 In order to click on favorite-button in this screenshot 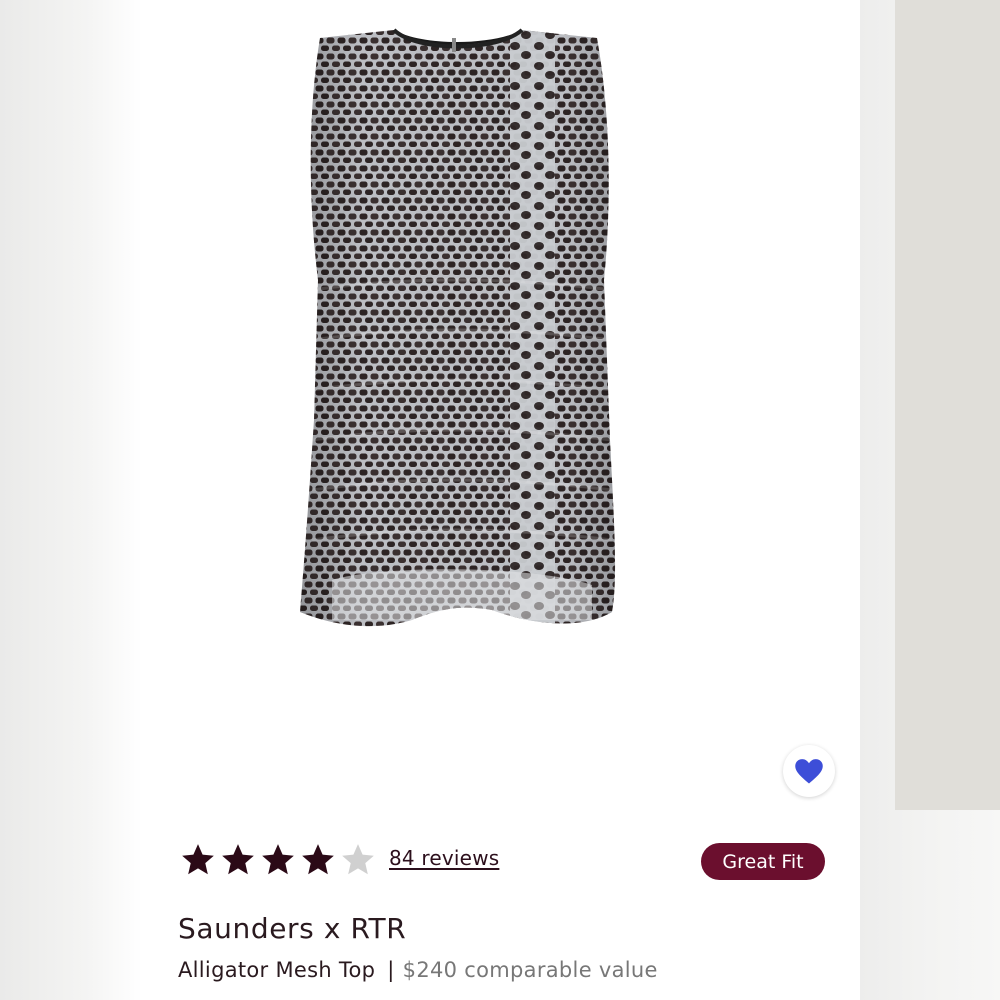, I will do `click(809, 771)`.